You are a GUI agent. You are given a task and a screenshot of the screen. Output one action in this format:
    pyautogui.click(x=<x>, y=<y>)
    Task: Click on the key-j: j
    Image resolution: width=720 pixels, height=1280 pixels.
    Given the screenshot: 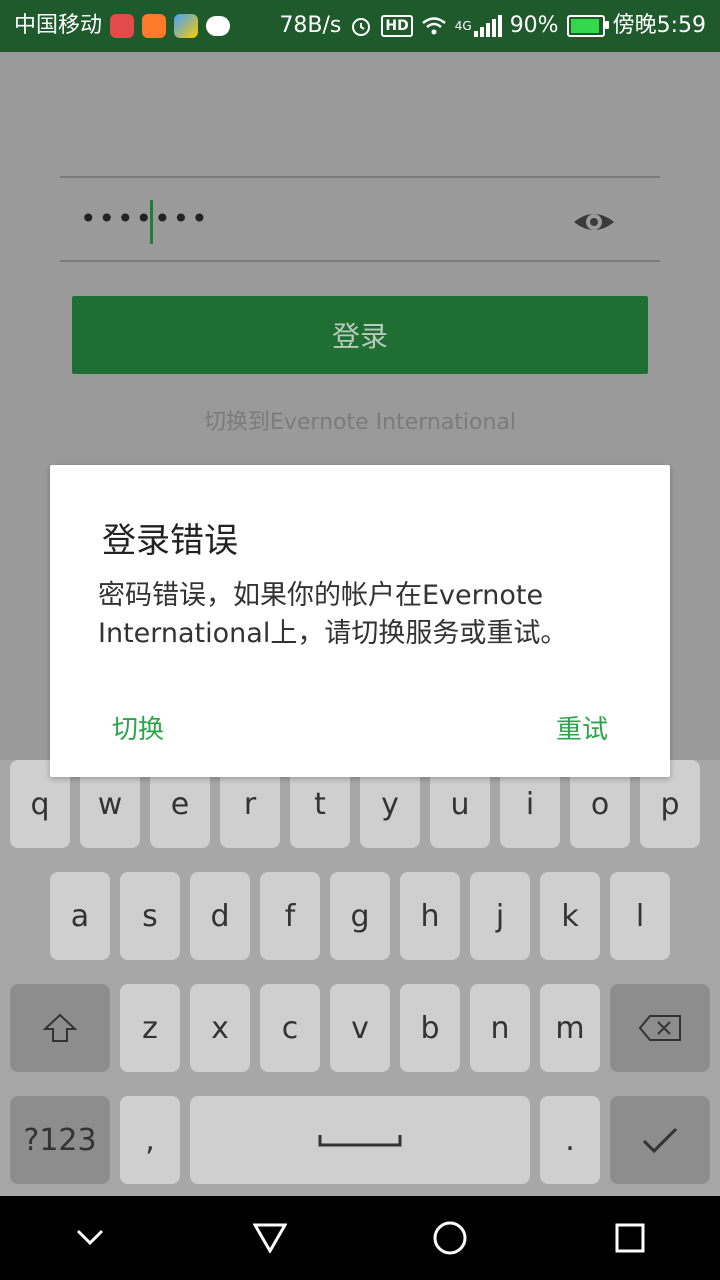 What is the action you would take?
    pyautogui.click(x=500, y=916)
    